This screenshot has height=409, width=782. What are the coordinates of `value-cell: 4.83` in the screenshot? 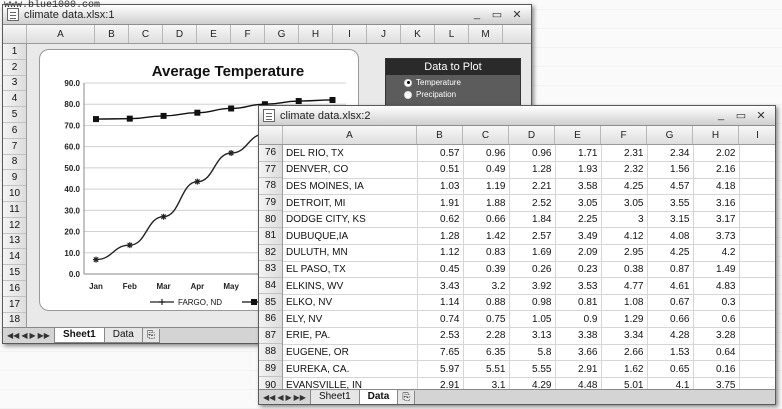 It's located at (716, 286).